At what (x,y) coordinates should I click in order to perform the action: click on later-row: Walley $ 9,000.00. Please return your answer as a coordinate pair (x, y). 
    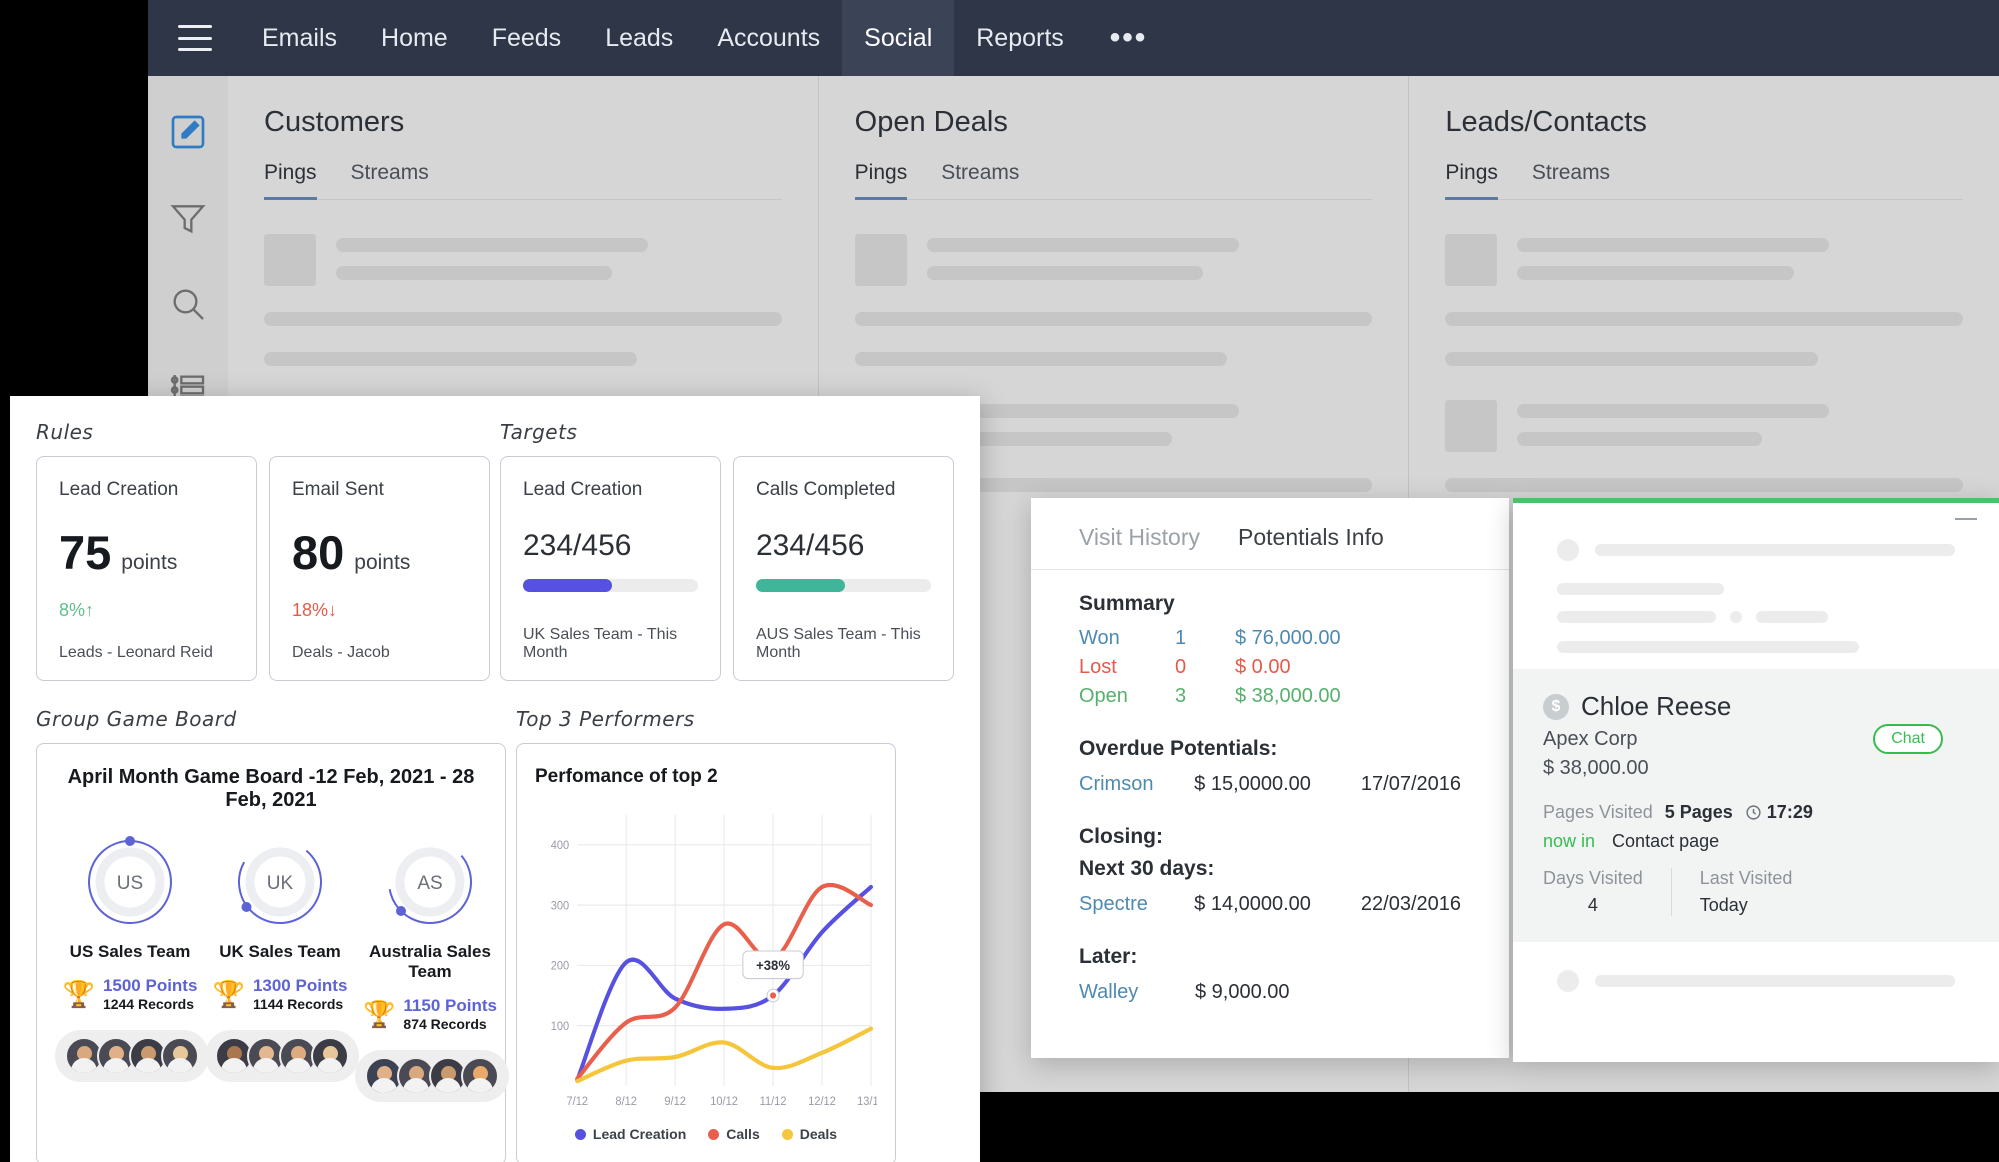
    Looking at the image, I should click on (1270, 992).